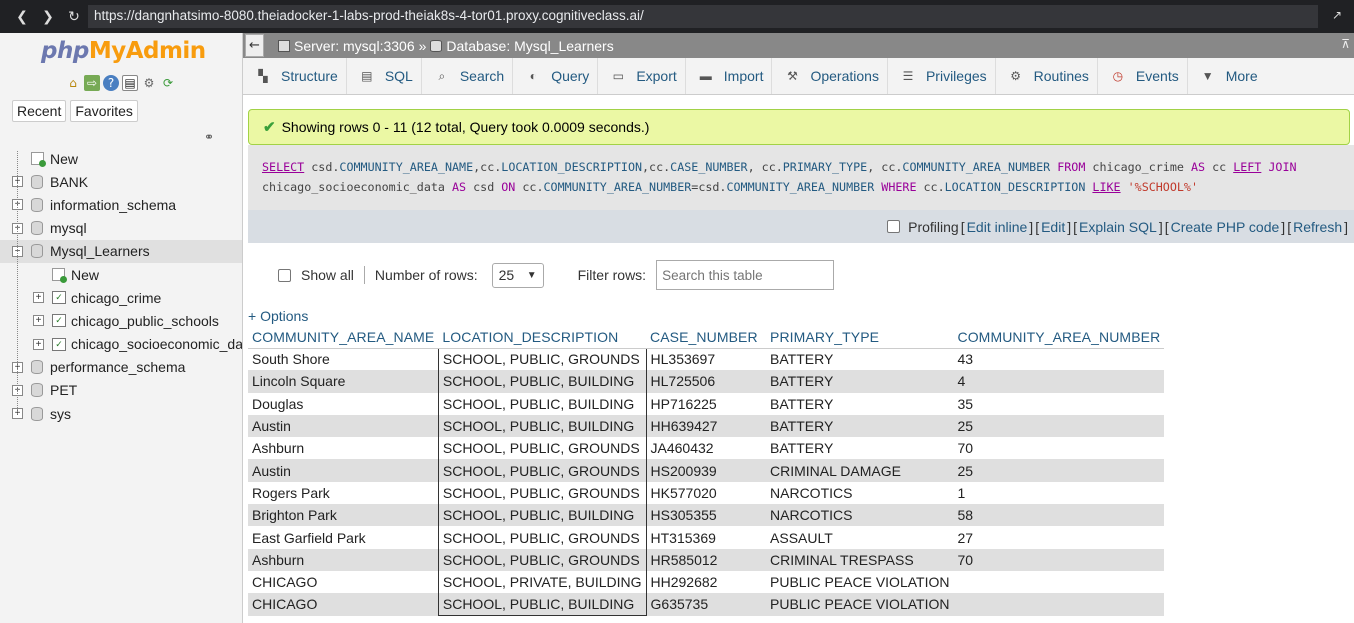  Describe the element at coordinates (121, 181) in the screenshot. I see `tree-item-bank: + BANK` at that location.